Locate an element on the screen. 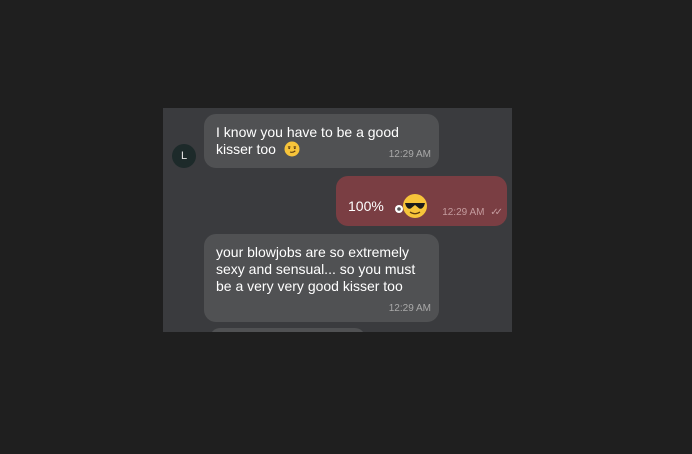 The height and width of the screenshot is (454, 692). avatar: L is located at coordinates (184, 156).